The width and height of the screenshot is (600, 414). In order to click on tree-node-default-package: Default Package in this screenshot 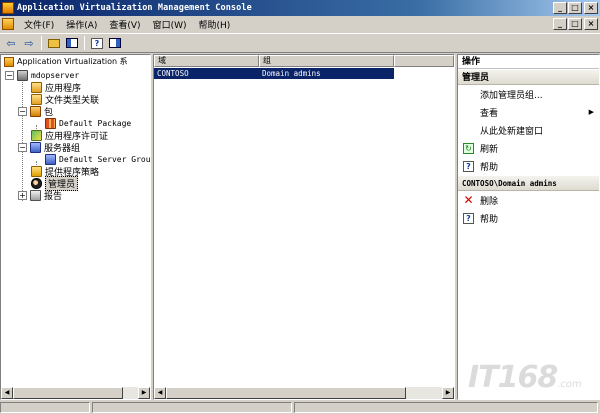, I will do `click(88, 123)`.